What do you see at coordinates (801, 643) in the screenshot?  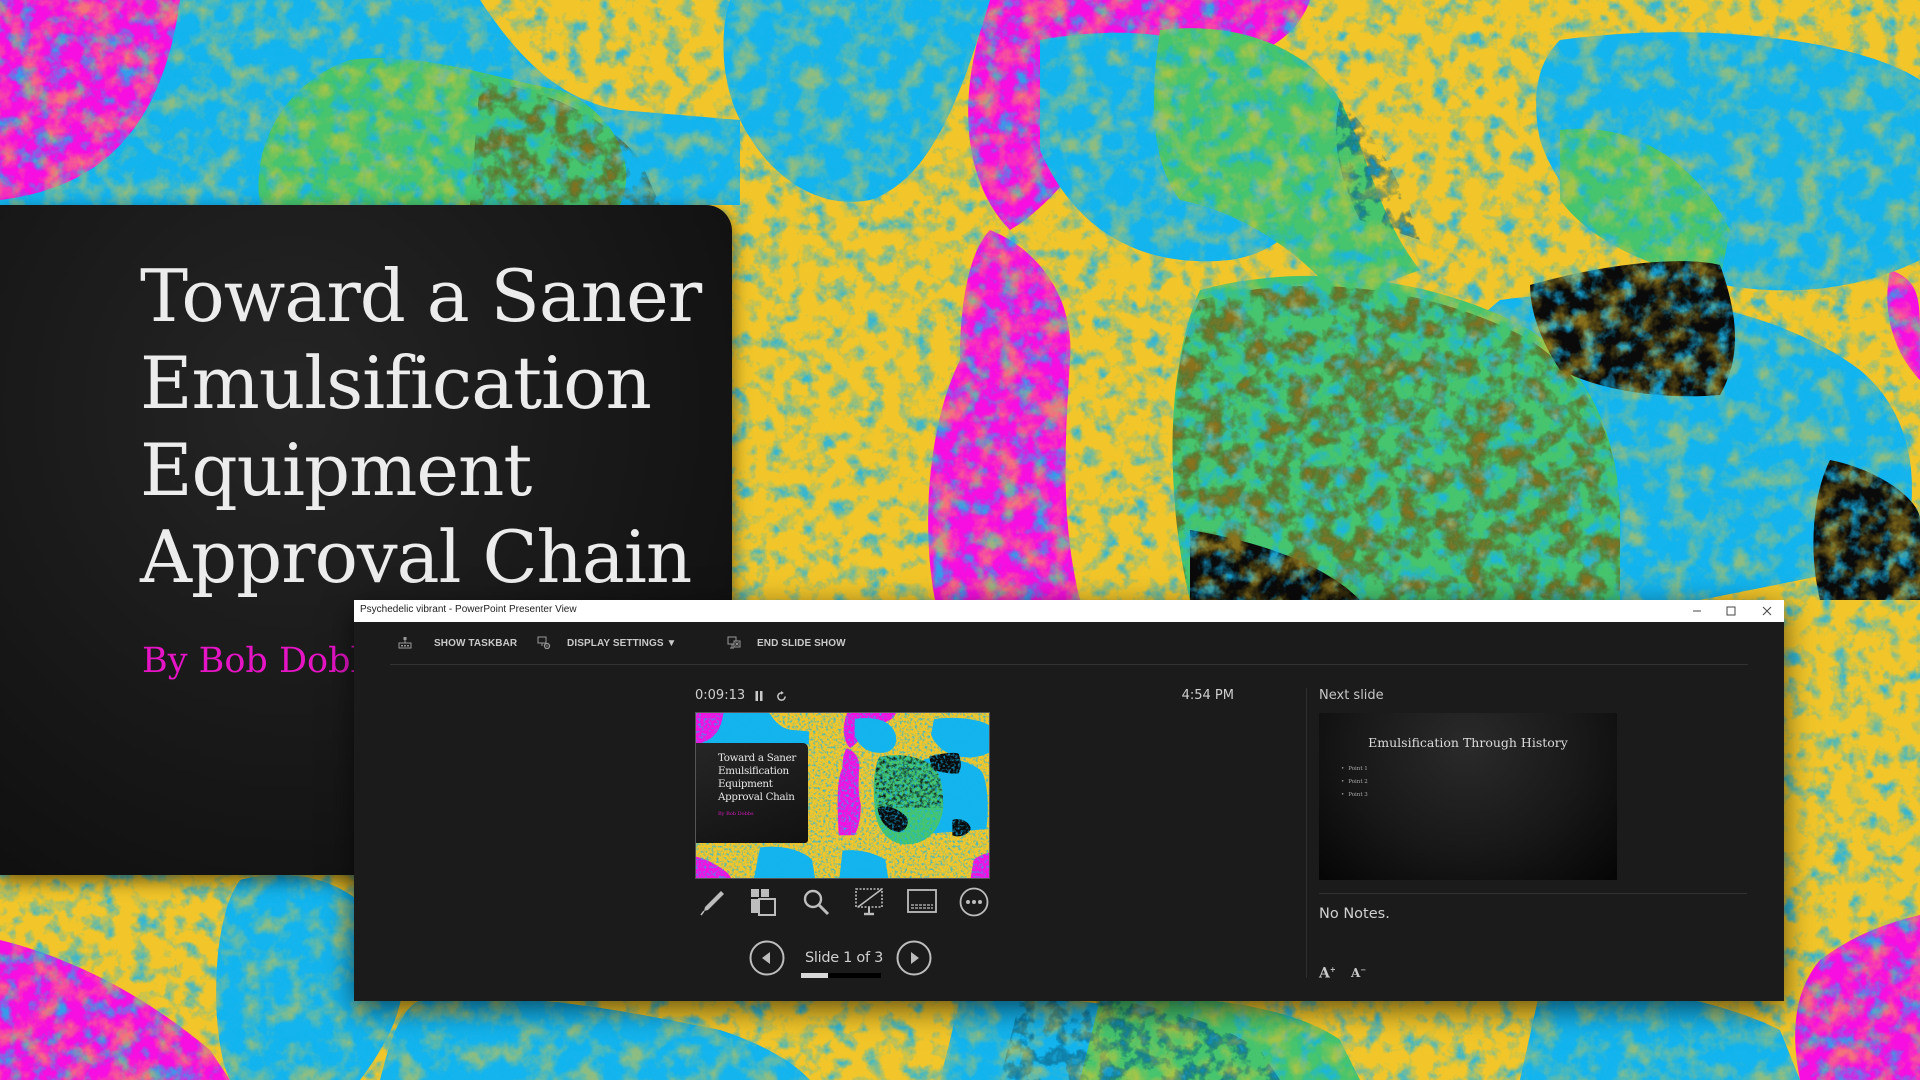 I see `end-slide-show-label: END SLIDE SHOW` at bounding box center [801, 643].